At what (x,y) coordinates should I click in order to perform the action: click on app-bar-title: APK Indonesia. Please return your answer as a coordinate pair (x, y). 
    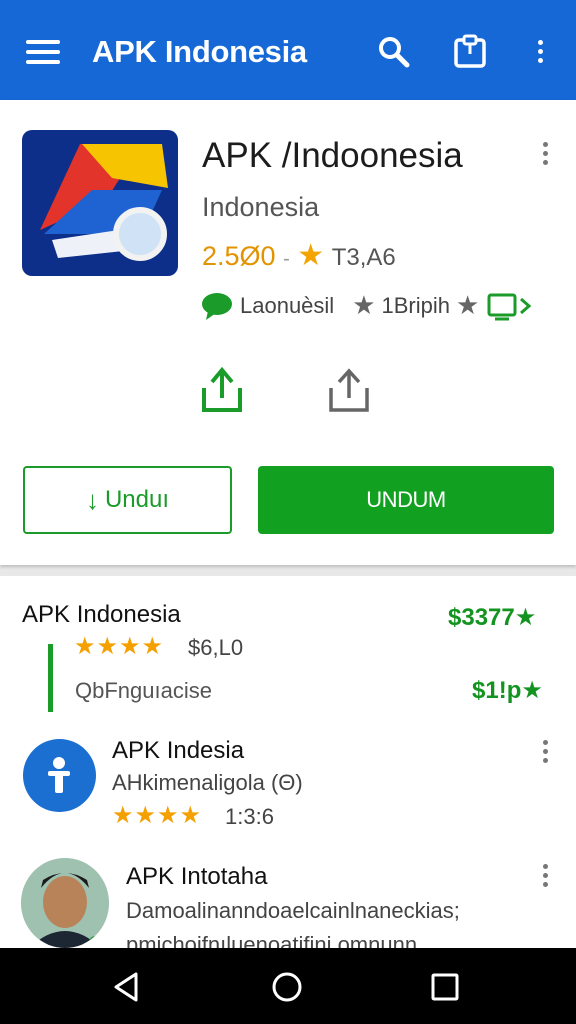
    Looking at the image, I should click on (199, 51).